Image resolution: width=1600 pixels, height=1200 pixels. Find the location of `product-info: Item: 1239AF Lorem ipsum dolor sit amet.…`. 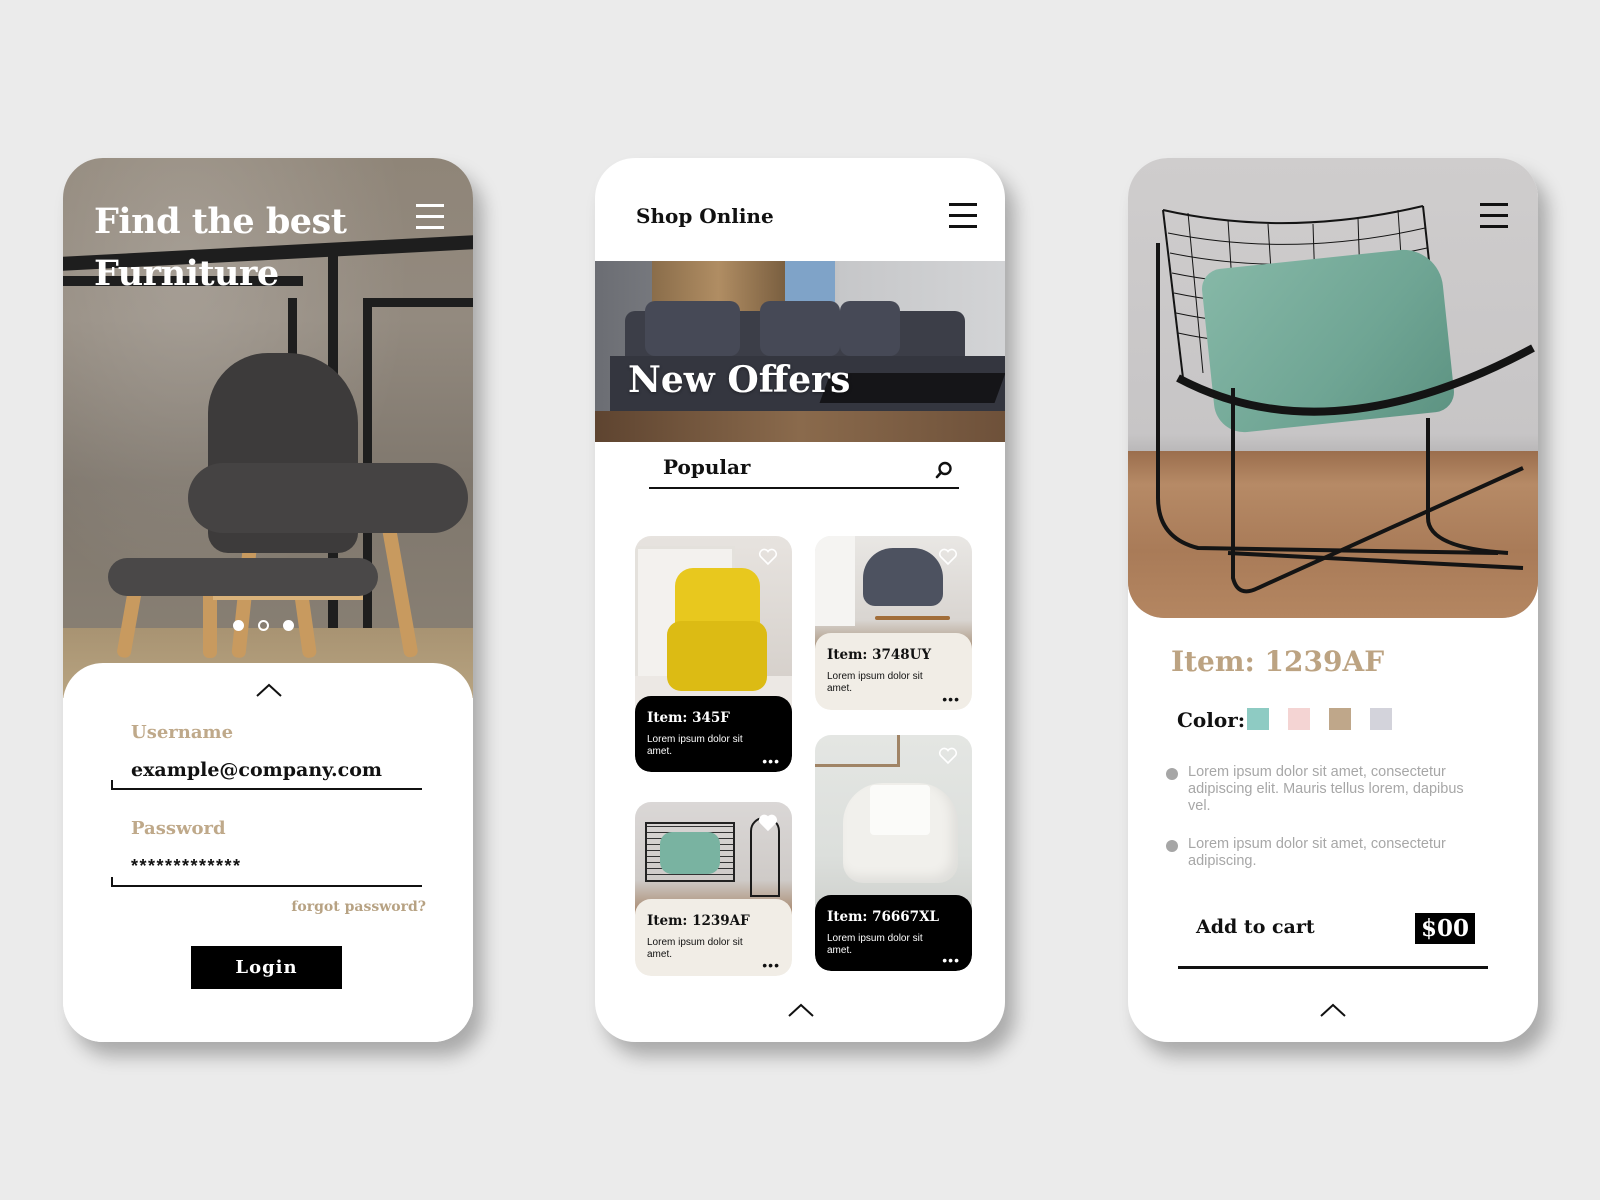

product-info: Item: 1239AF Lorem ipsum dolor sit amet.… is located at coordinates (713, 937).